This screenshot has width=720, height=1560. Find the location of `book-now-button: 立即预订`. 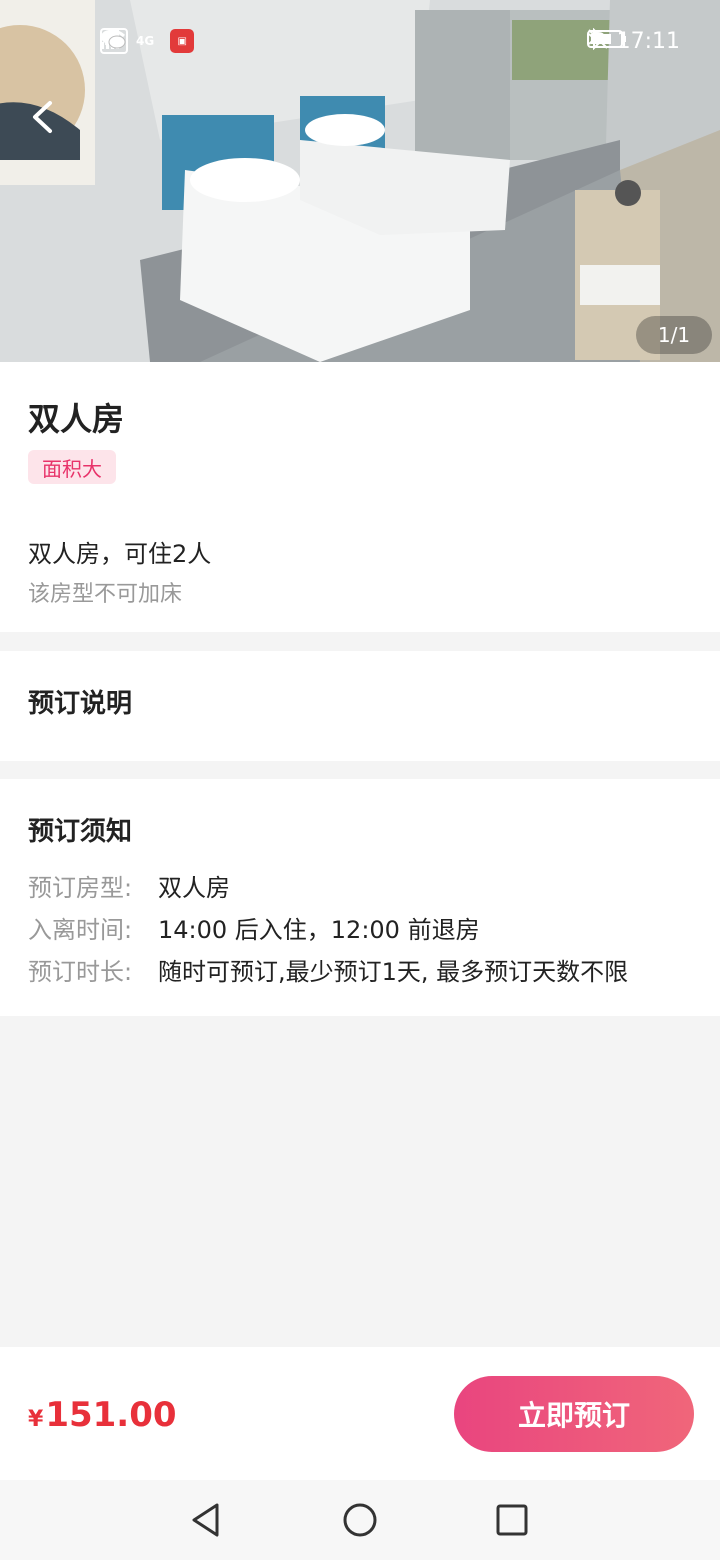

book-now-button: 立即预订 is located at coordinates (574, 1414).